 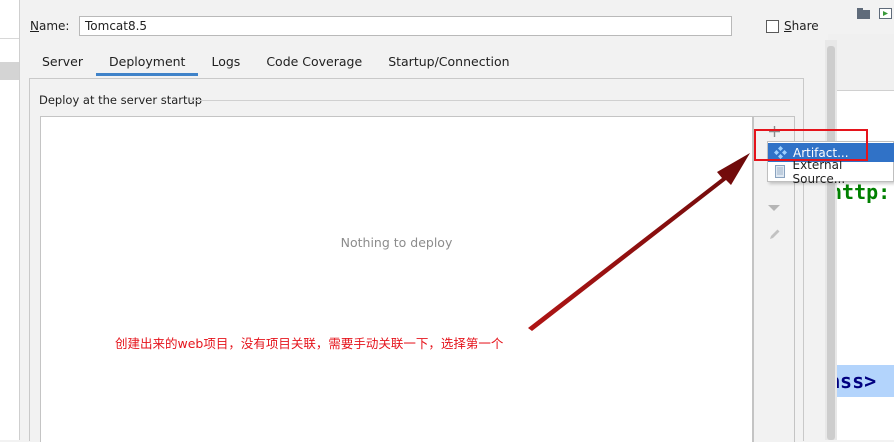 I want to click on name-input: Tomcat8.5, so click(x=405, y=26).